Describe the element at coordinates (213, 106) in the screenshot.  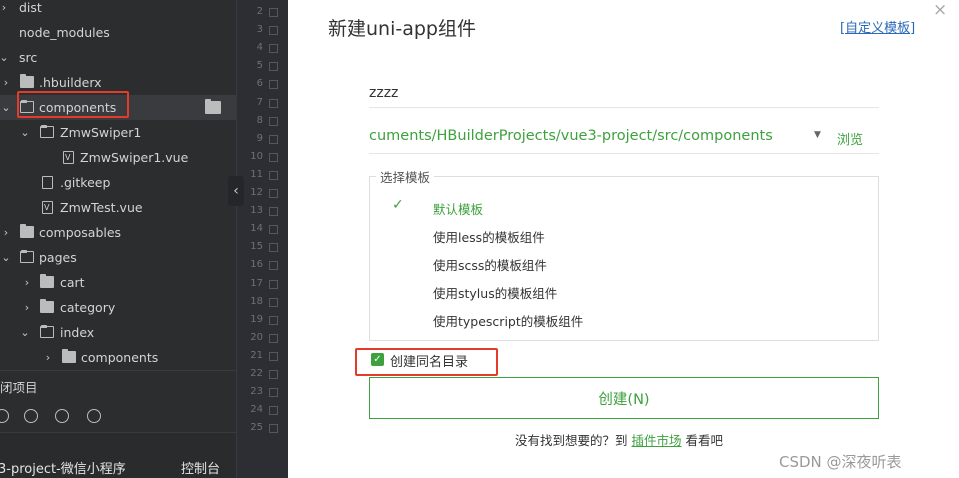
I see `new-folder-icon` at that location.